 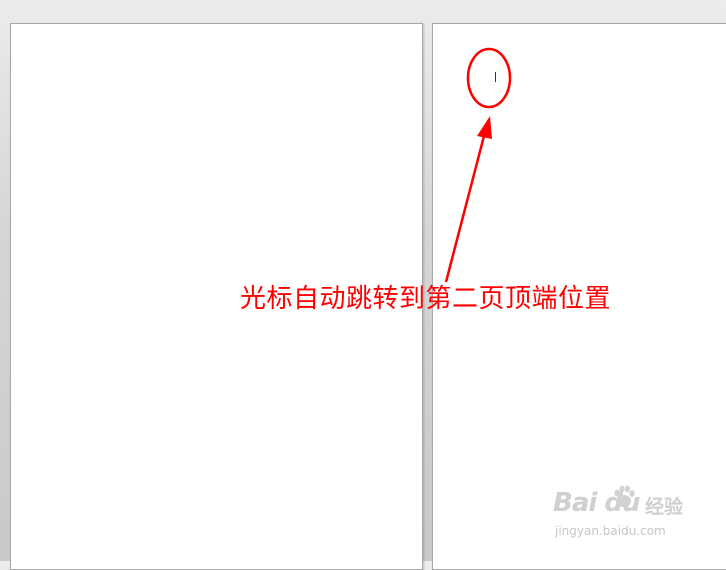 What do you see at coordinates (495, 77) in the screenshot?
I see `text-cursor` at bounding box center [495, 77].